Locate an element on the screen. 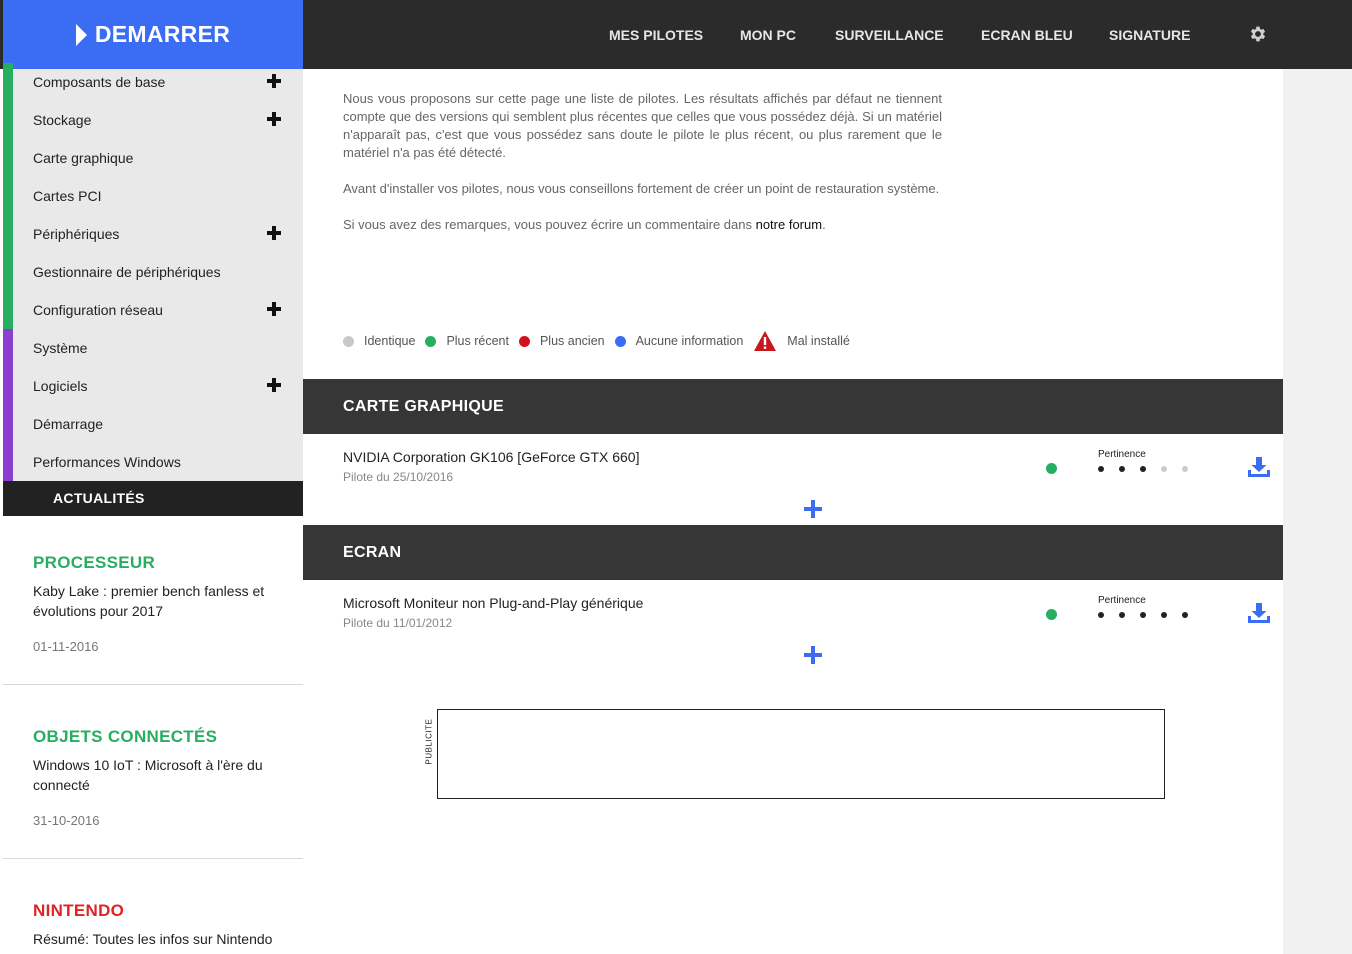  divider is located at coordinates (153, 684).